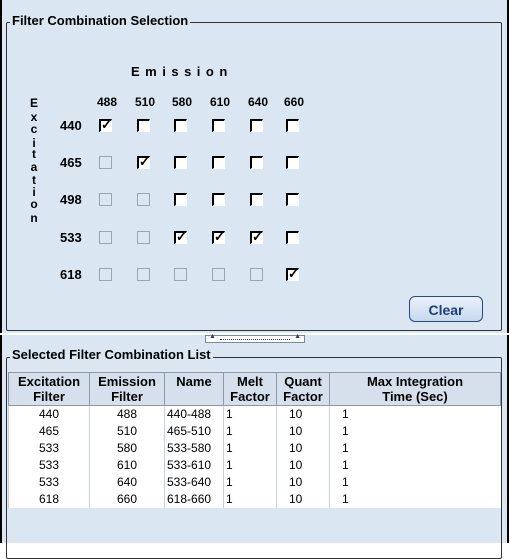  What do you see at coordinates (34, 167) in the screenshot?
I see `excitation-letter: a` at bounding box center [34, 167].